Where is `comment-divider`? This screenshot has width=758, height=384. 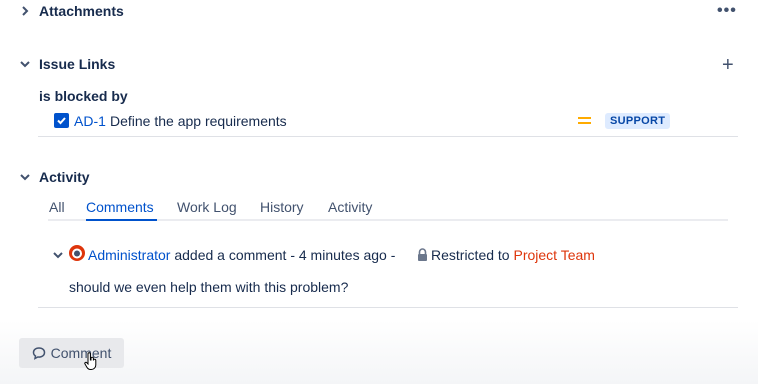
comment-divider is located at coordinates (388, 307).